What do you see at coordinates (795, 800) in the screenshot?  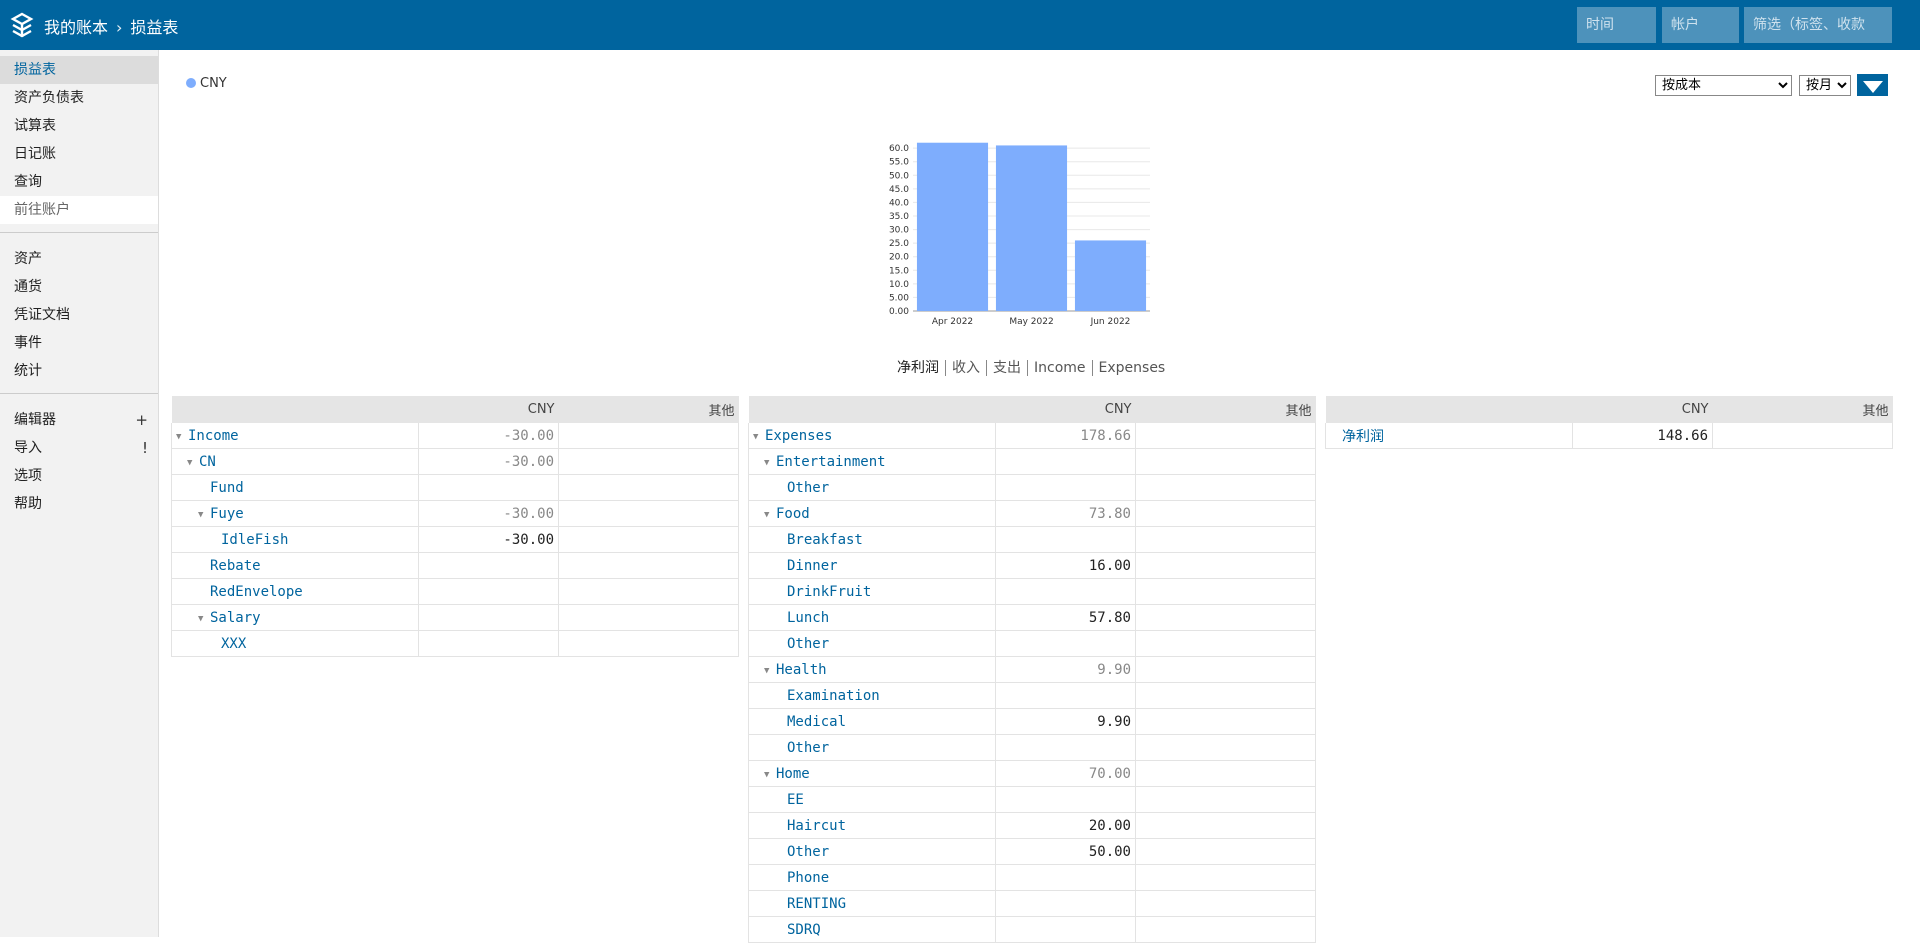 I see `account-link: EE` at bounding box center [795, 800].